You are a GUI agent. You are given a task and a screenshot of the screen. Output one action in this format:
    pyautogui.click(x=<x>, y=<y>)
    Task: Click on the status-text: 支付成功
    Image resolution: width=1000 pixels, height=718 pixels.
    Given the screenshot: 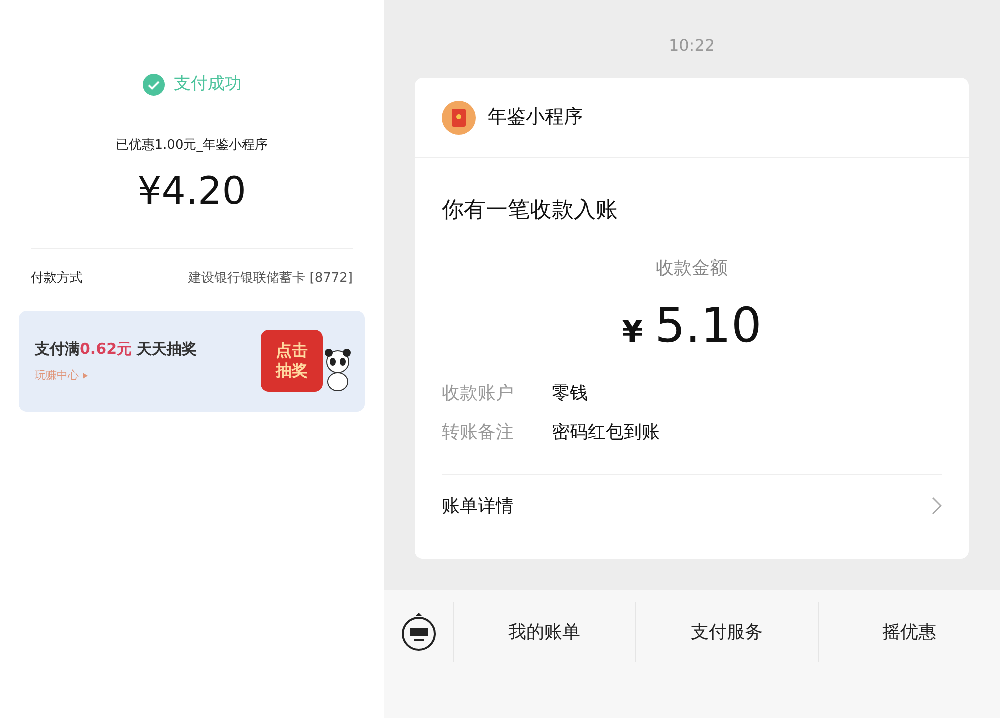 What is the action you would take?
    pyautogui.click(x=208, y=84)
    